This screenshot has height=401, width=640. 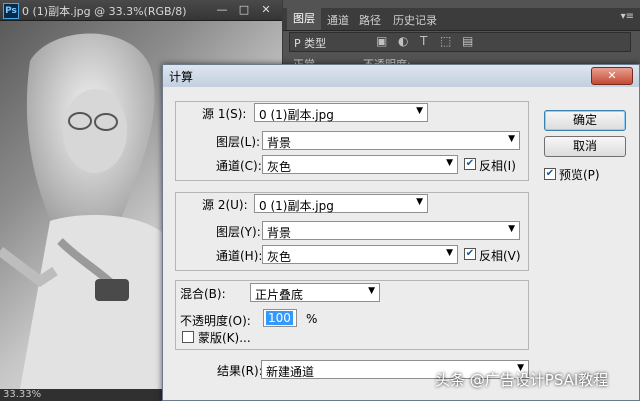 What do you see at coordinates (391, 230) in the screenshot?
I see `source2-layer-select: 背景 ▼` at bounding box center [391, 230].